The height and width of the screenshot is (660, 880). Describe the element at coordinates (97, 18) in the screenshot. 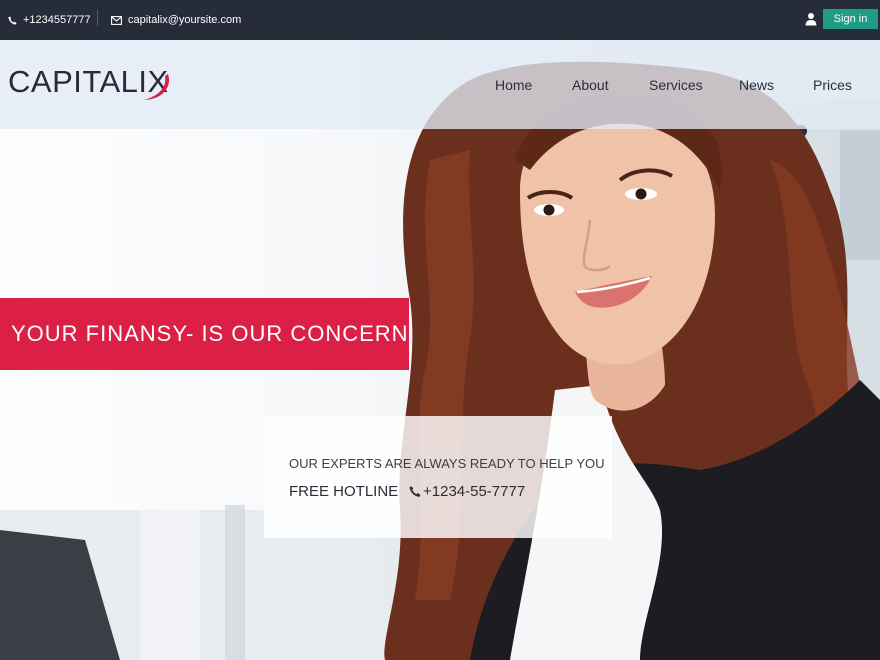

I see `topbar-divider` at that location.